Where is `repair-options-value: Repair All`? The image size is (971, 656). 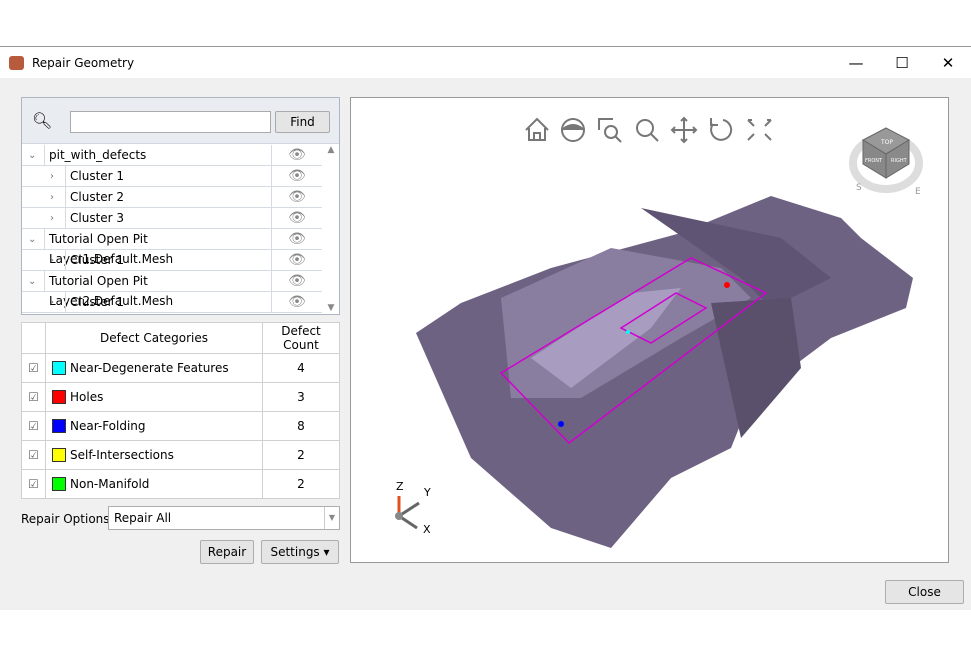
repair-options-value: Repair All is located at coordinates (143, 518).